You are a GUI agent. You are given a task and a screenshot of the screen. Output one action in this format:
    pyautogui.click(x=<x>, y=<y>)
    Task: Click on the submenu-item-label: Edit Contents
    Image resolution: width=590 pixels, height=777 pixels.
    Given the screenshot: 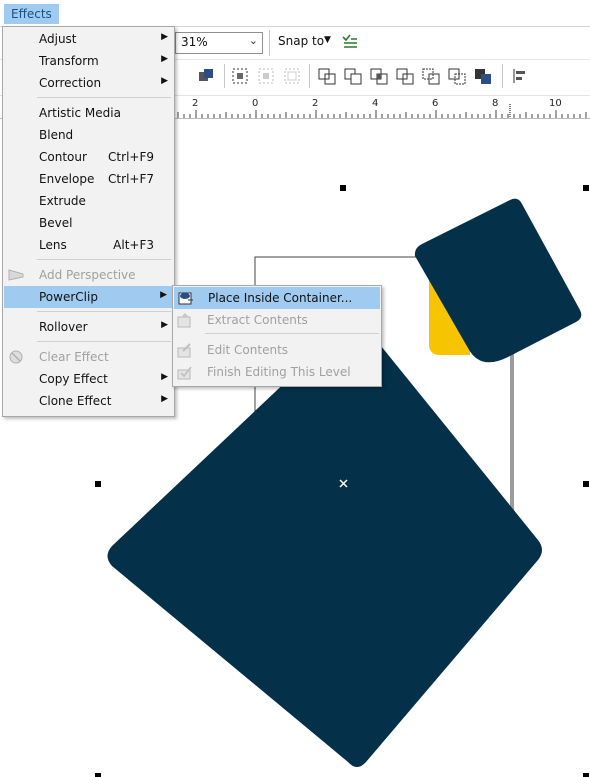 What is the action you would take?
    pyautogui.click(x=248, y=350)
    